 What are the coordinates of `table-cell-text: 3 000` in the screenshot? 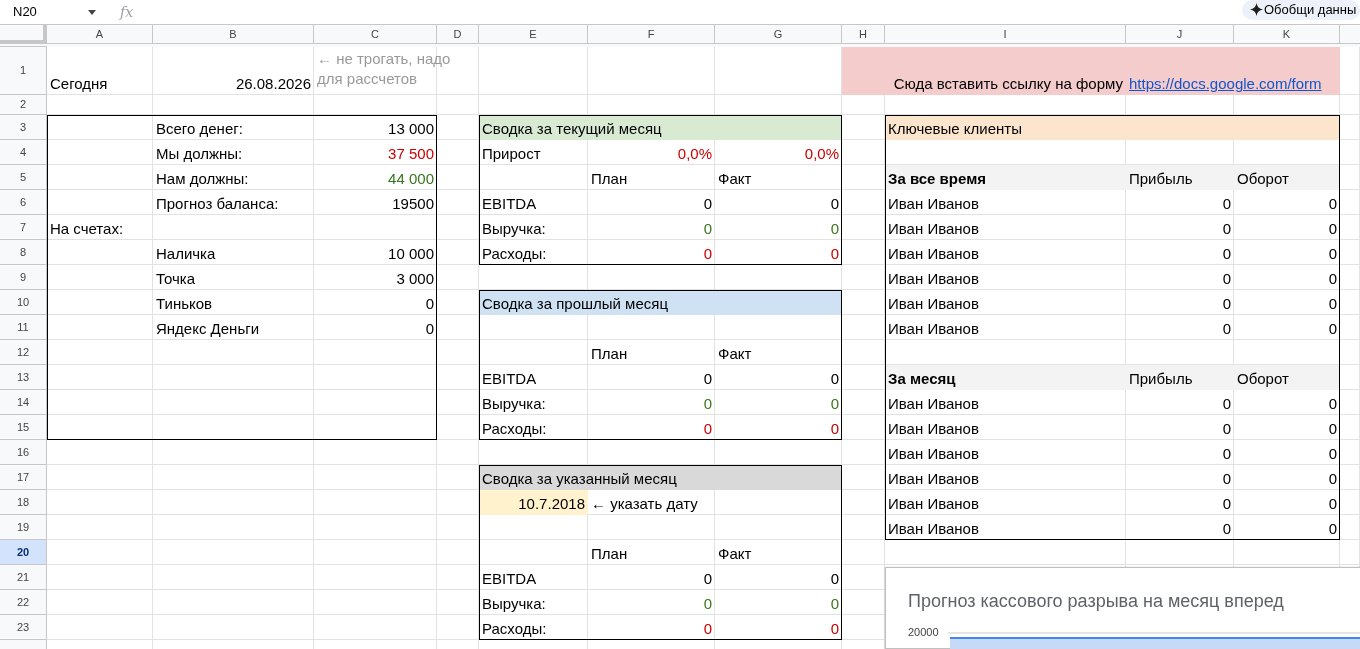 It's located at (415, 279).